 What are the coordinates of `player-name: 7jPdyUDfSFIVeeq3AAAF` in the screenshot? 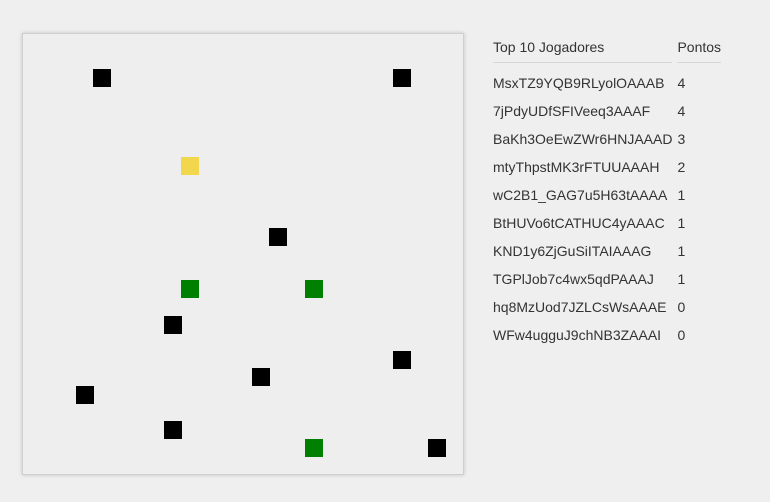 It's located at (572, 111).